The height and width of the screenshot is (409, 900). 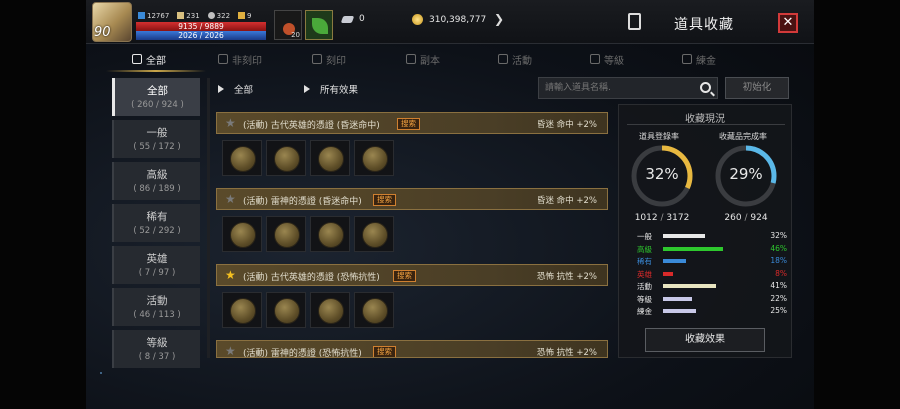 What do you see at coordinates (499, 19) in the screenshot?
I see `currency-expand-icon: ❯` at bounding box center [499, 19].